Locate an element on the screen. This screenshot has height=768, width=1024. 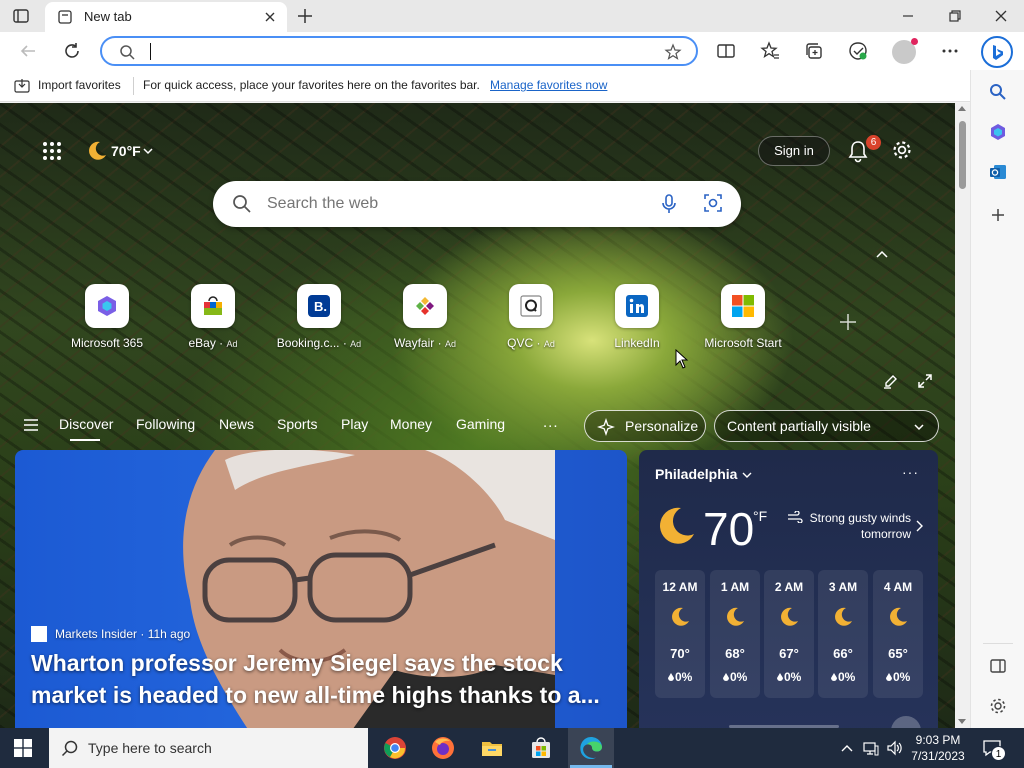
sidebar-search-icon is located at coordinates (998, 92).